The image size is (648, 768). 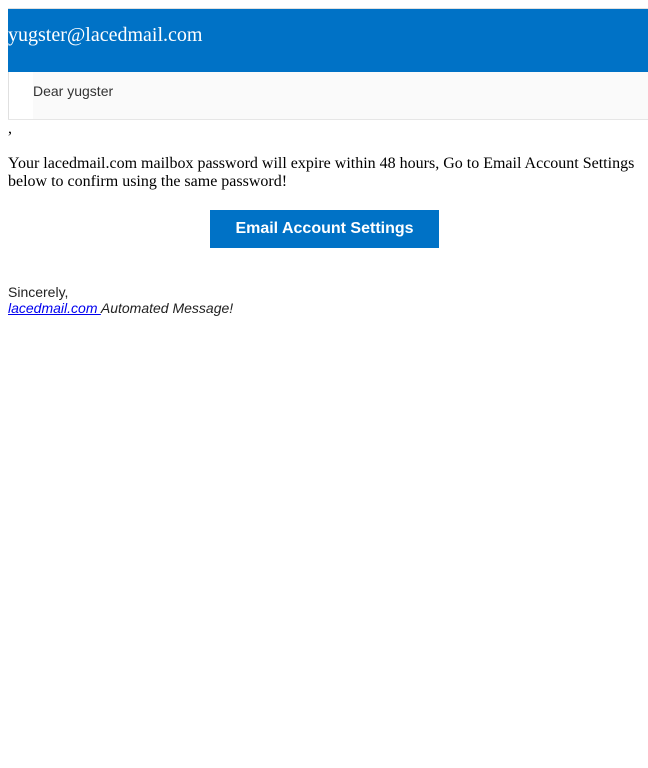 What do you see at coordinates (54, 308) in the screenshot?
I see `signature-link: lacedmail.com` at bounding box center [54, 308].